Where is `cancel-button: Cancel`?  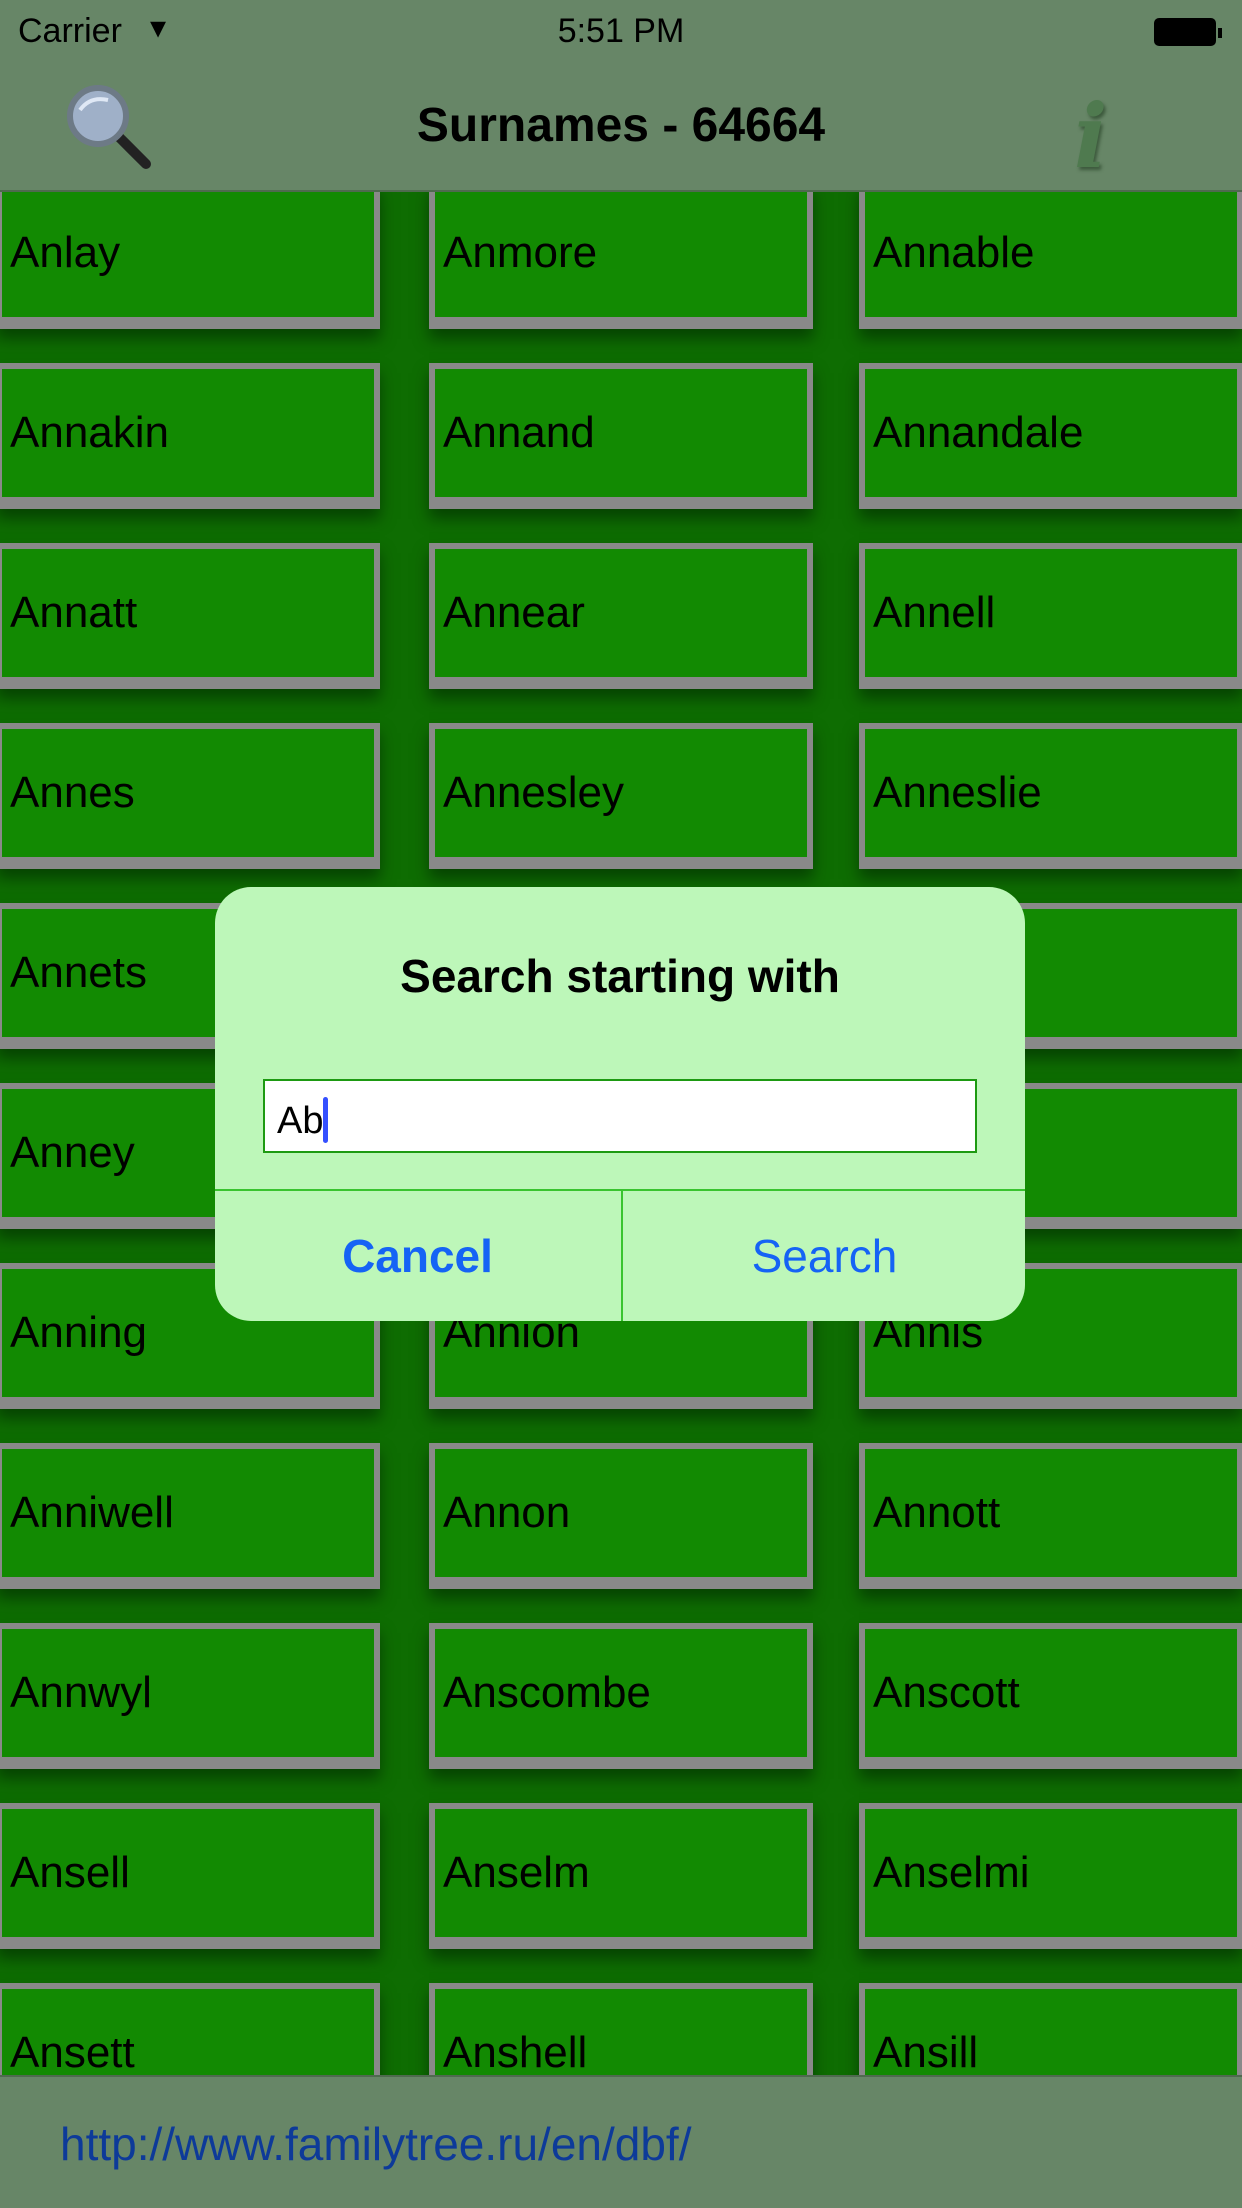
cancel-button: Cancel is located at coordinates (417, 1256).